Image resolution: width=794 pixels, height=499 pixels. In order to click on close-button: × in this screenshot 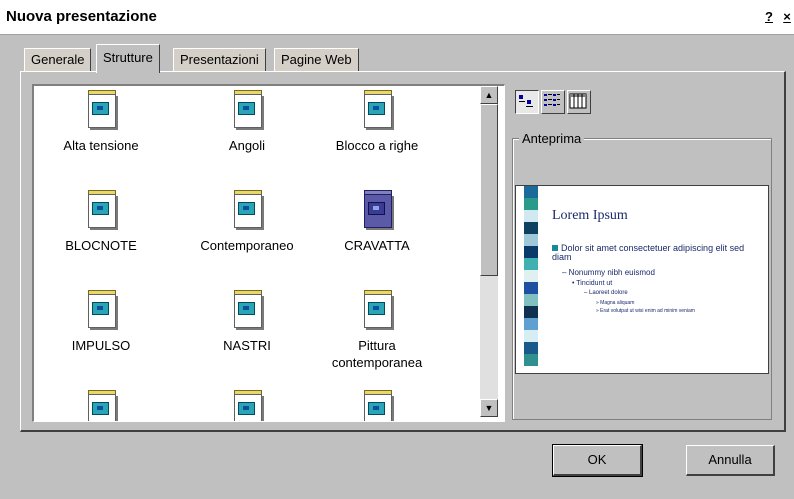, I will do `click(787, 17)`.